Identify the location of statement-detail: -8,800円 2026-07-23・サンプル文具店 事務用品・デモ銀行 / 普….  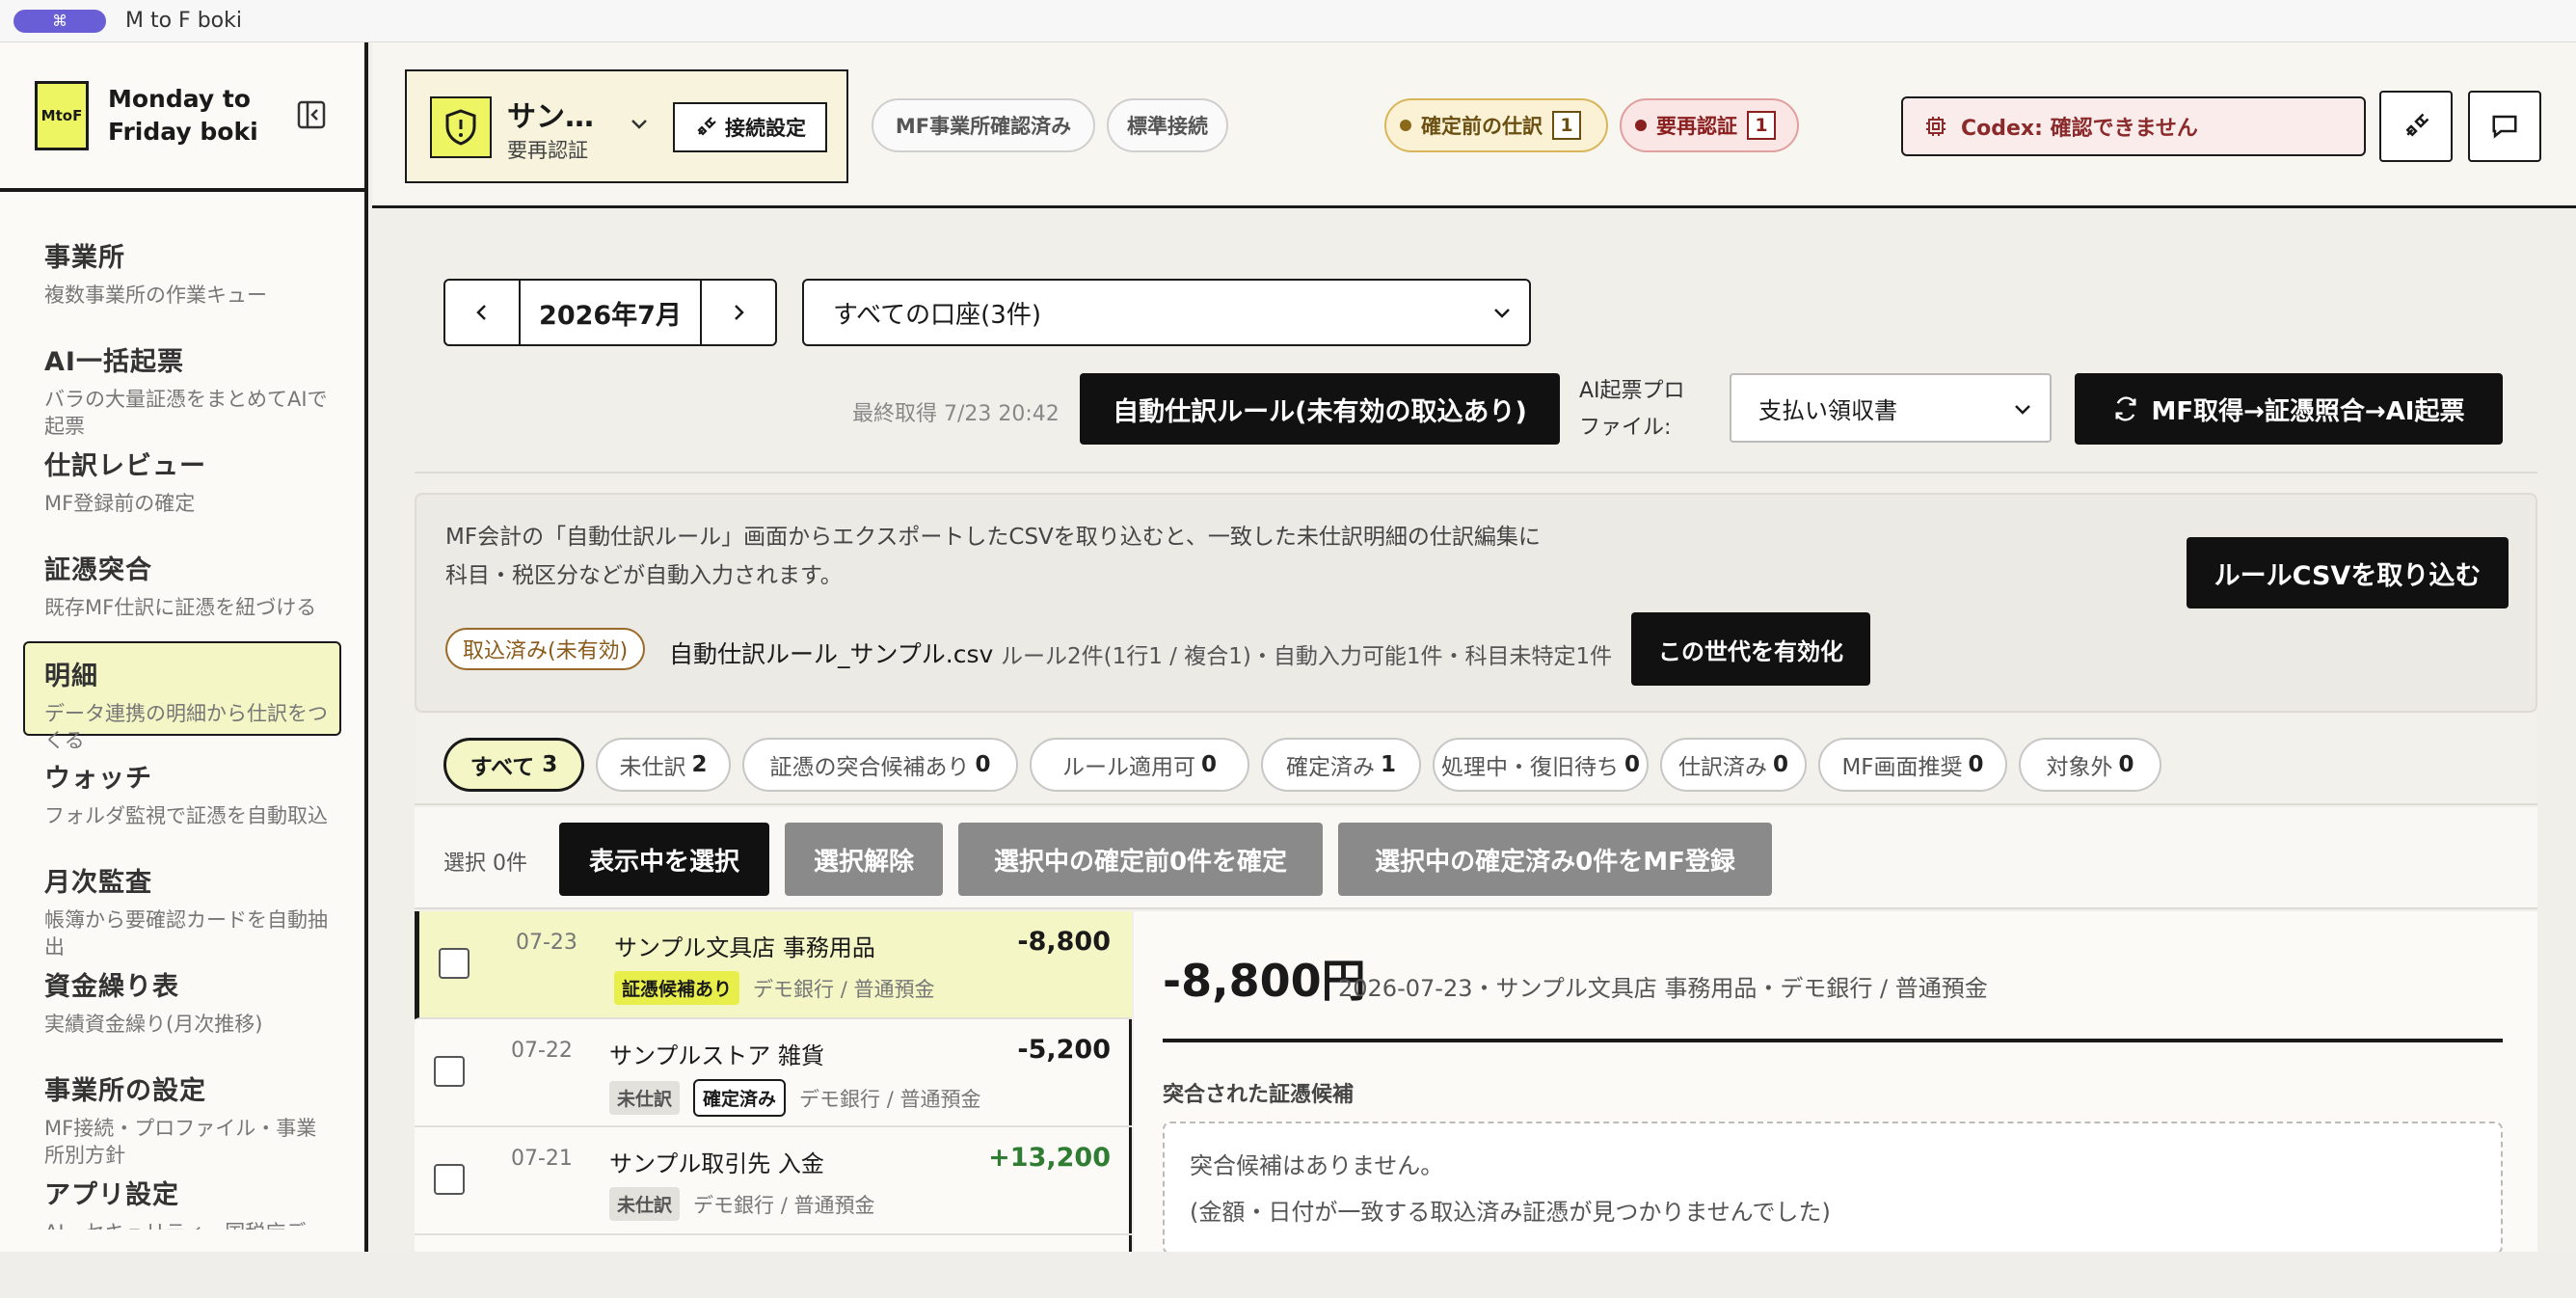
(1836, 1083).